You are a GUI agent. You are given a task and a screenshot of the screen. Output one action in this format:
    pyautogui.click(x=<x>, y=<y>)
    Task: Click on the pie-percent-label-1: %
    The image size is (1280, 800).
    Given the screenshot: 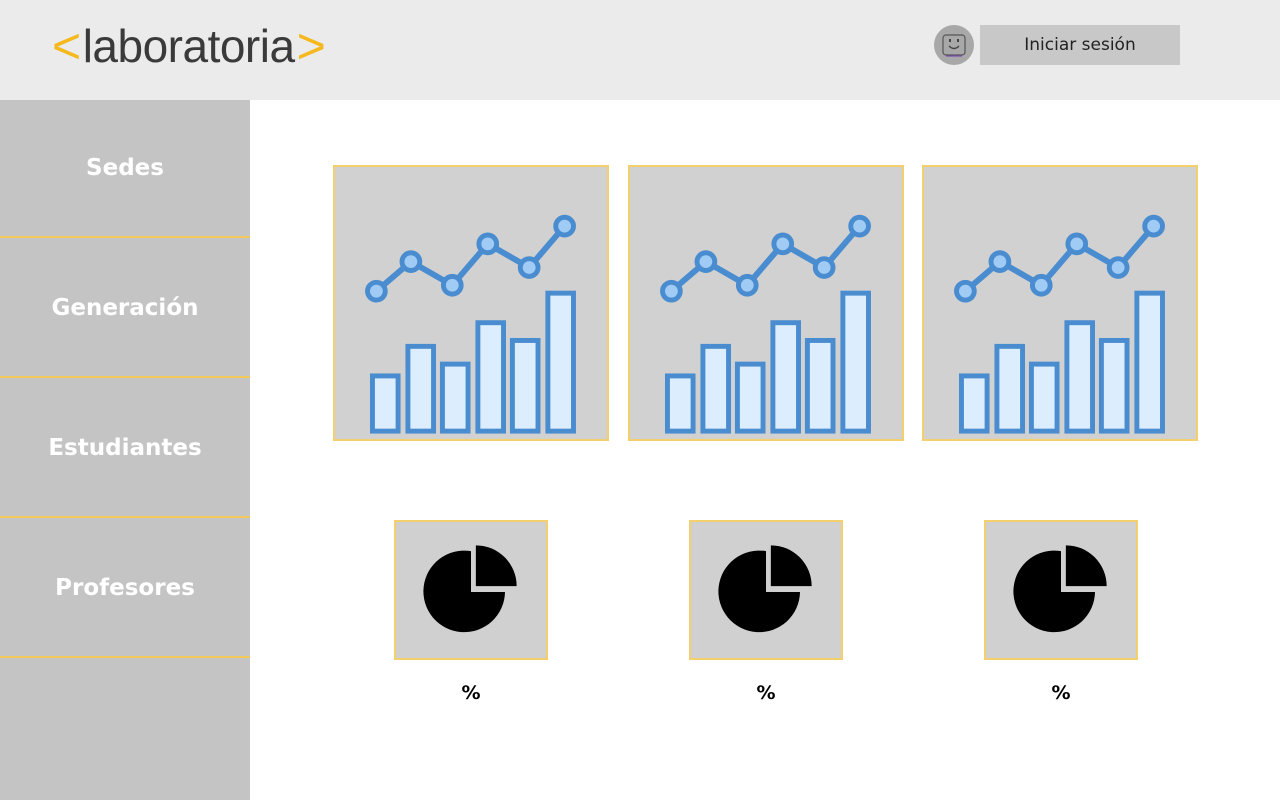 What is the action you would take?
    pyautogui.click(x=471, y=693)
    